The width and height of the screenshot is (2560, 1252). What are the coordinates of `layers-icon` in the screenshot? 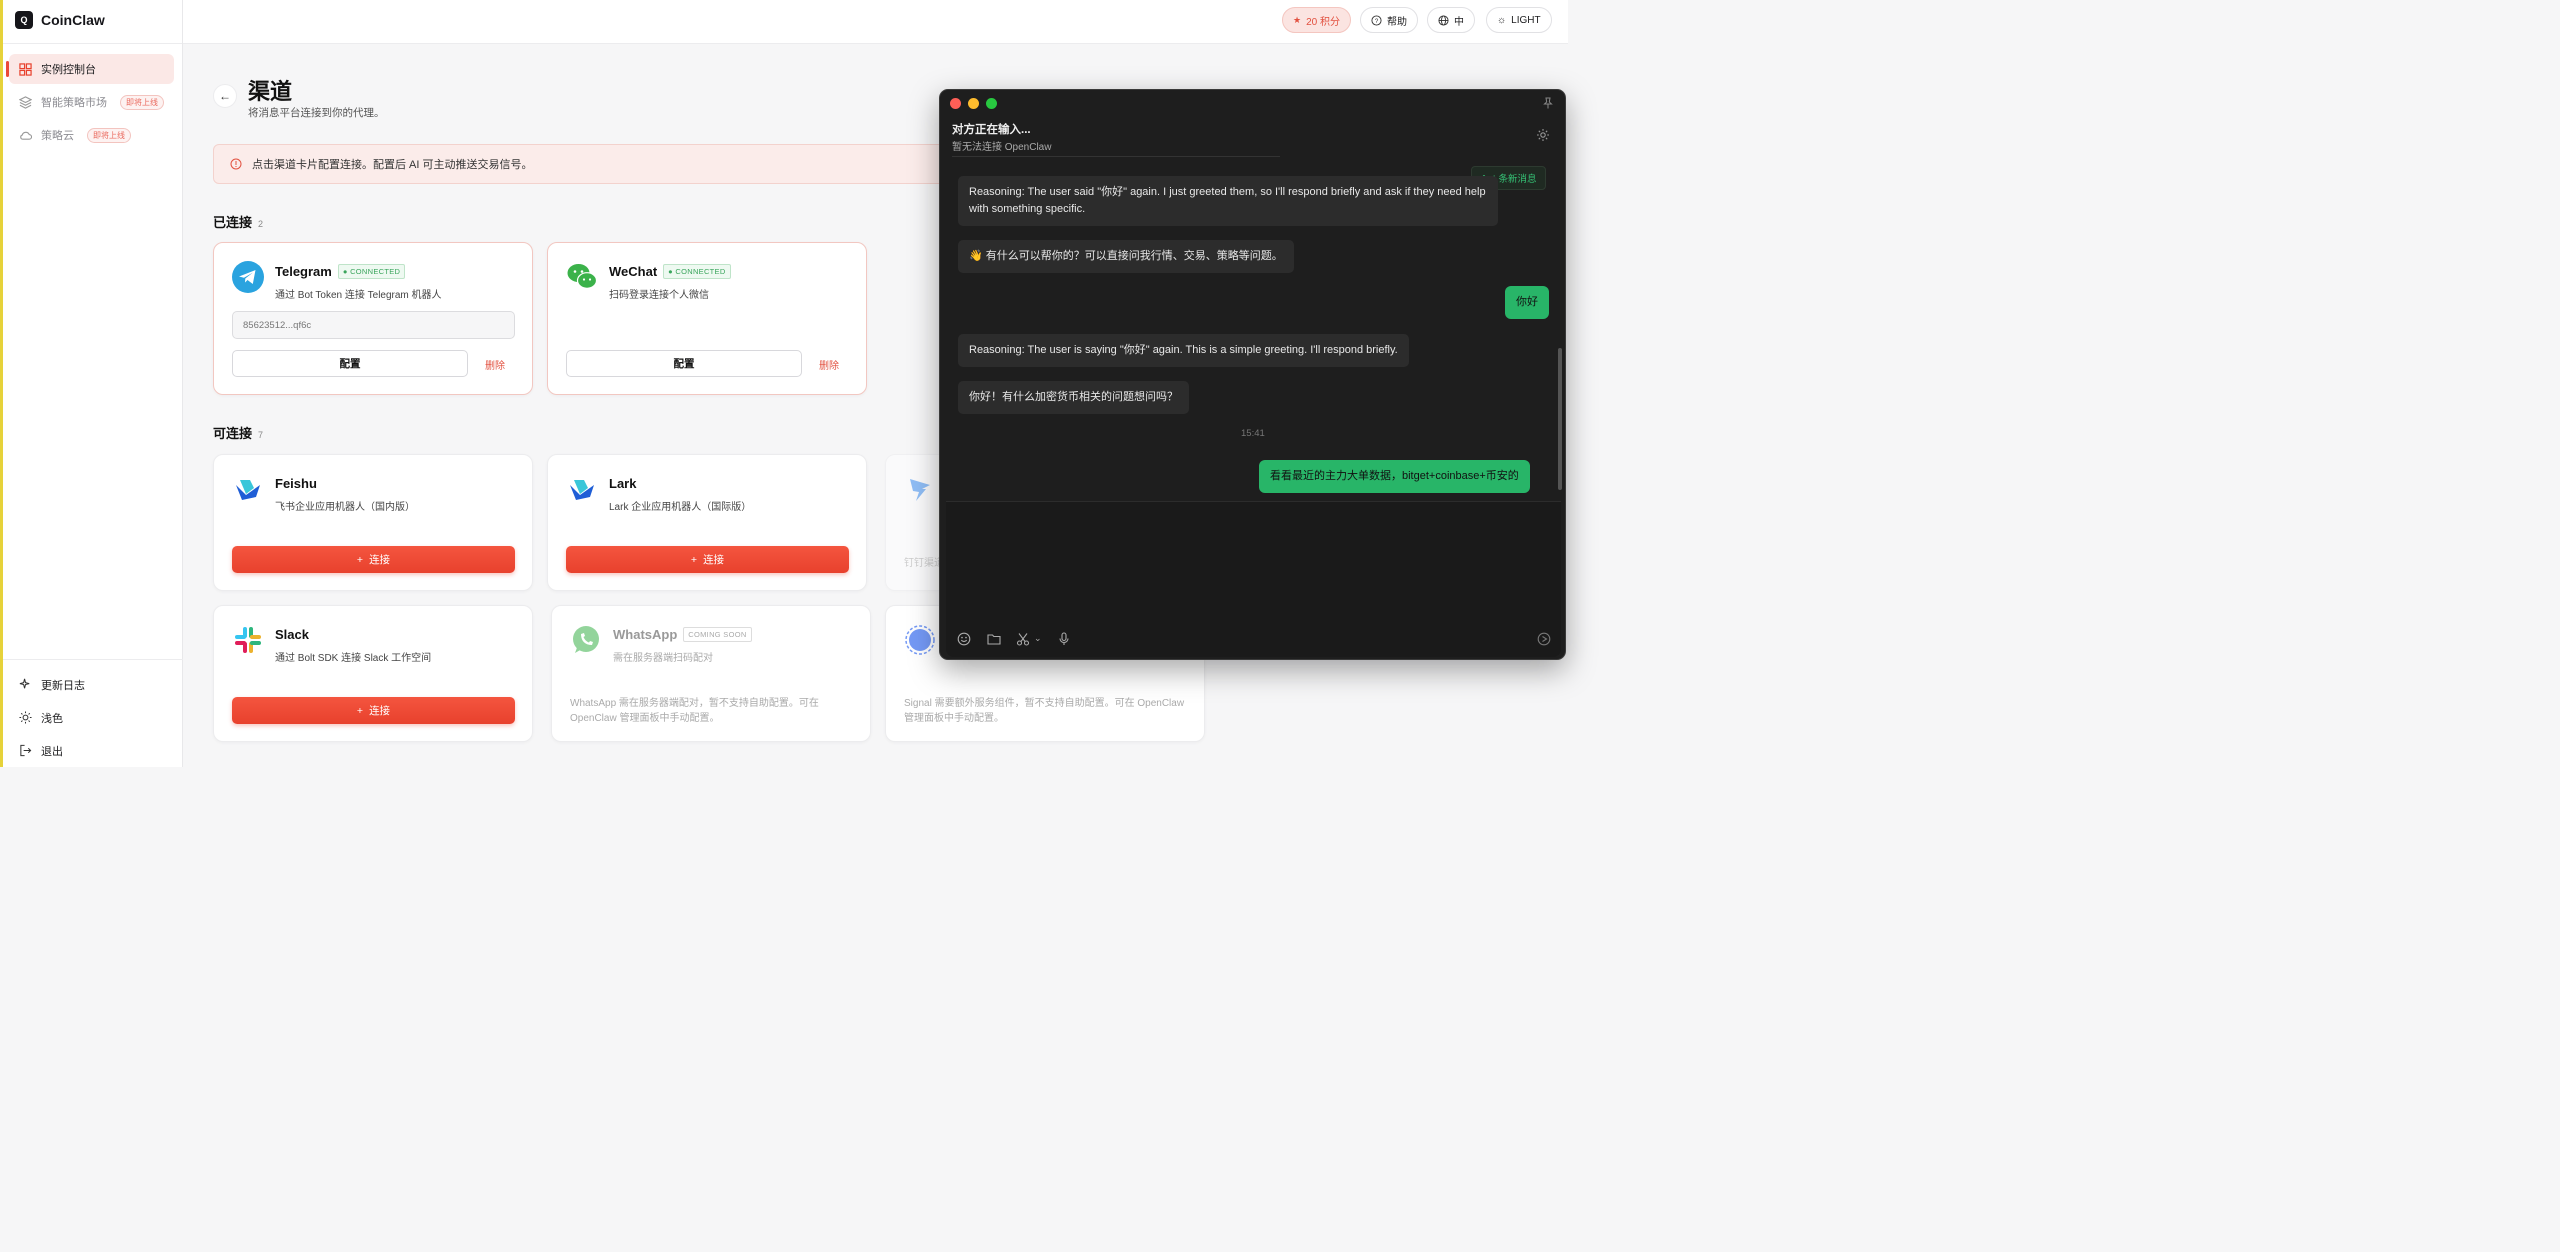 It's located at (25, 102).